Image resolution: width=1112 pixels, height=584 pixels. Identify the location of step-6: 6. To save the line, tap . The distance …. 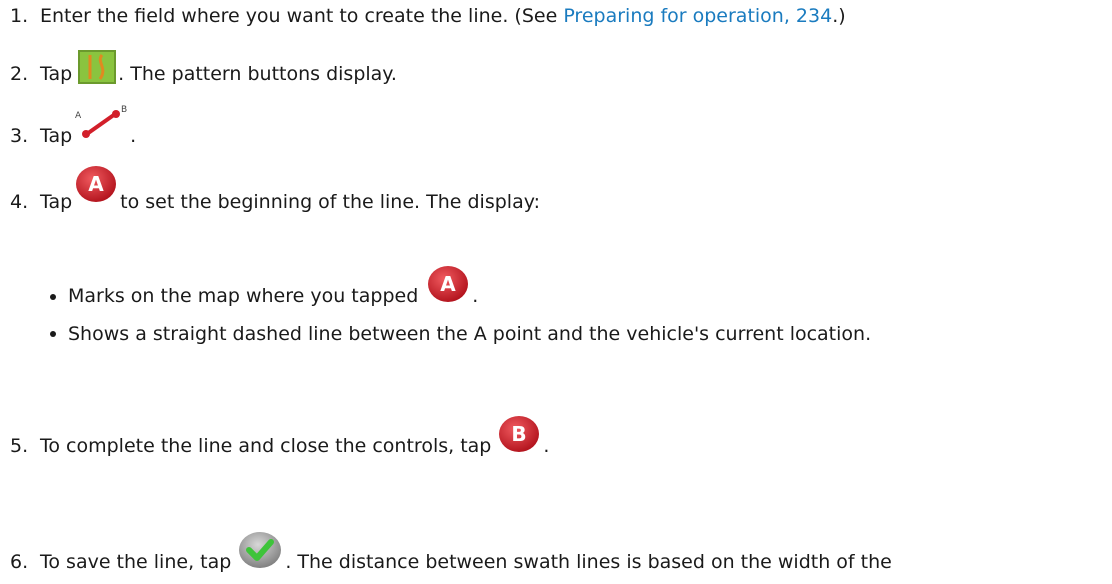
(556, 552).